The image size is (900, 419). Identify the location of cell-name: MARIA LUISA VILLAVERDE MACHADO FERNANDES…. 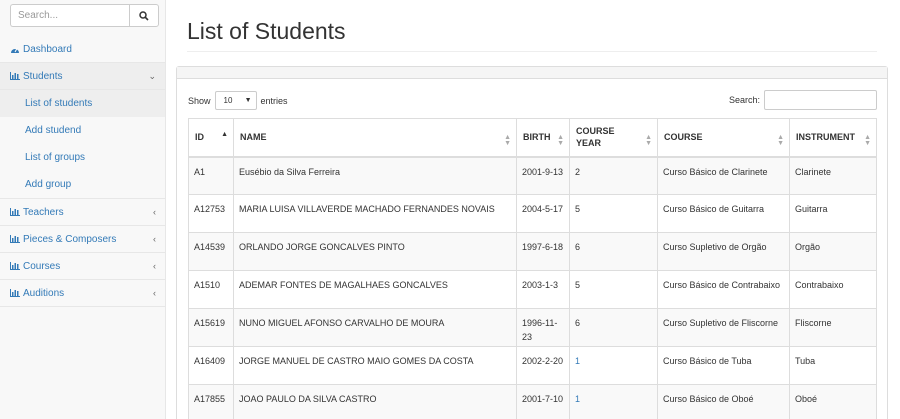
(375, 213).